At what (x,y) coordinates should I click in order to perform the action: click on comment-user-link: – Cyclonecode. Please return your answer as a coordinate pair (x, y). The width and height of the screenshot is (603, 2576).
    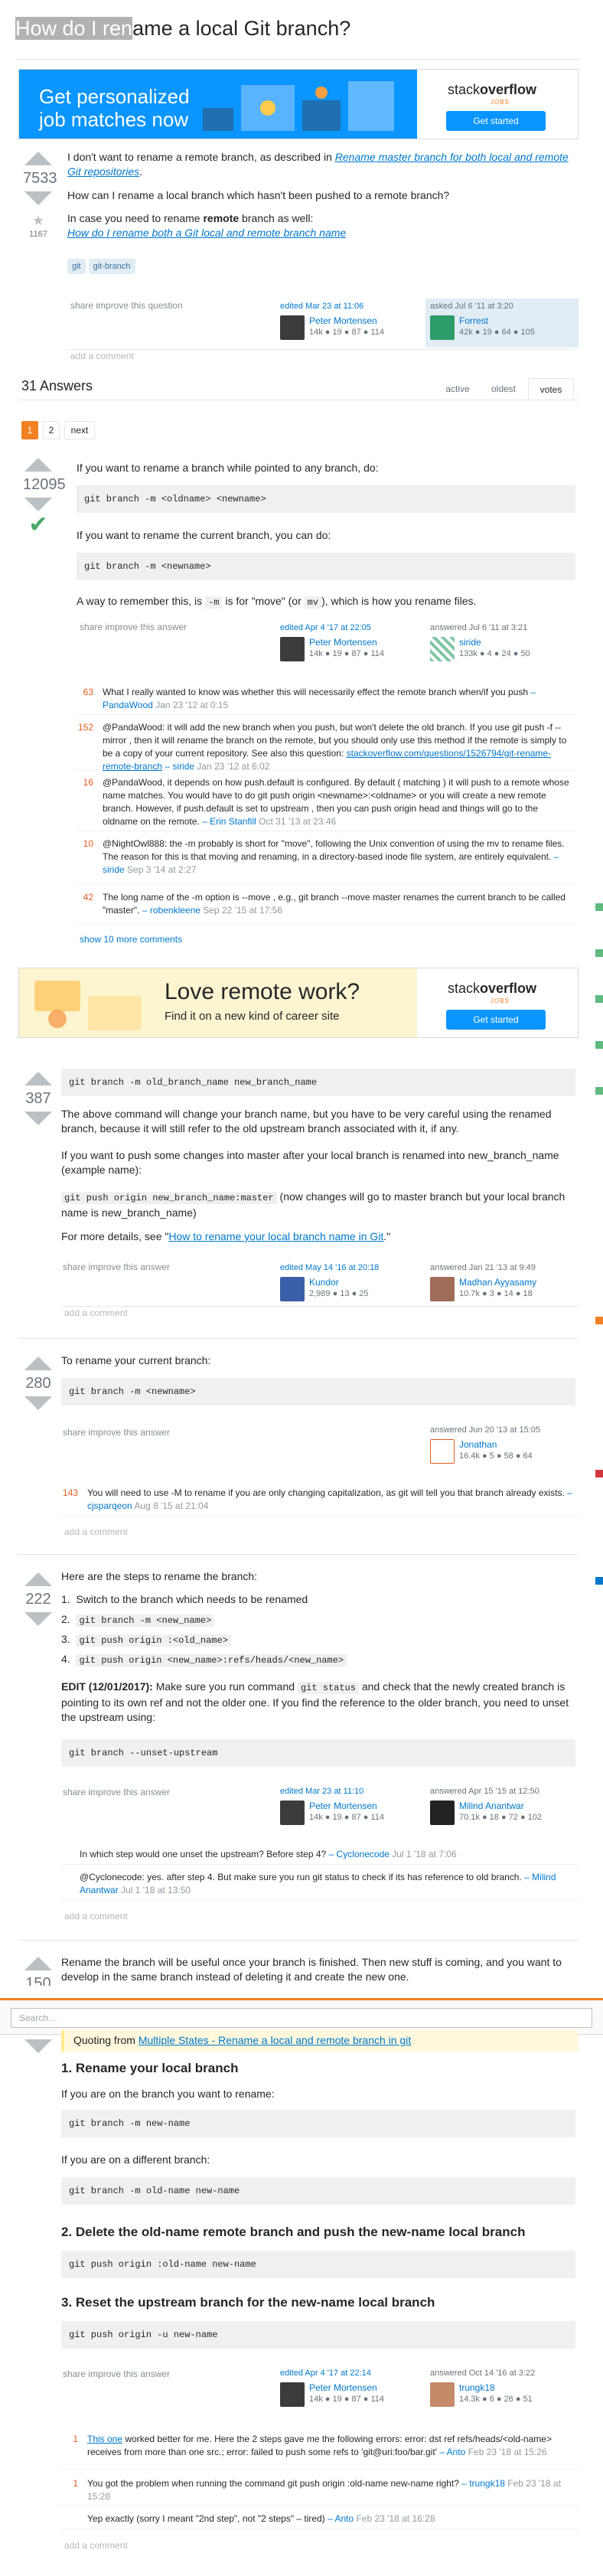
    Looking at the image, I should click on (359, 1854).